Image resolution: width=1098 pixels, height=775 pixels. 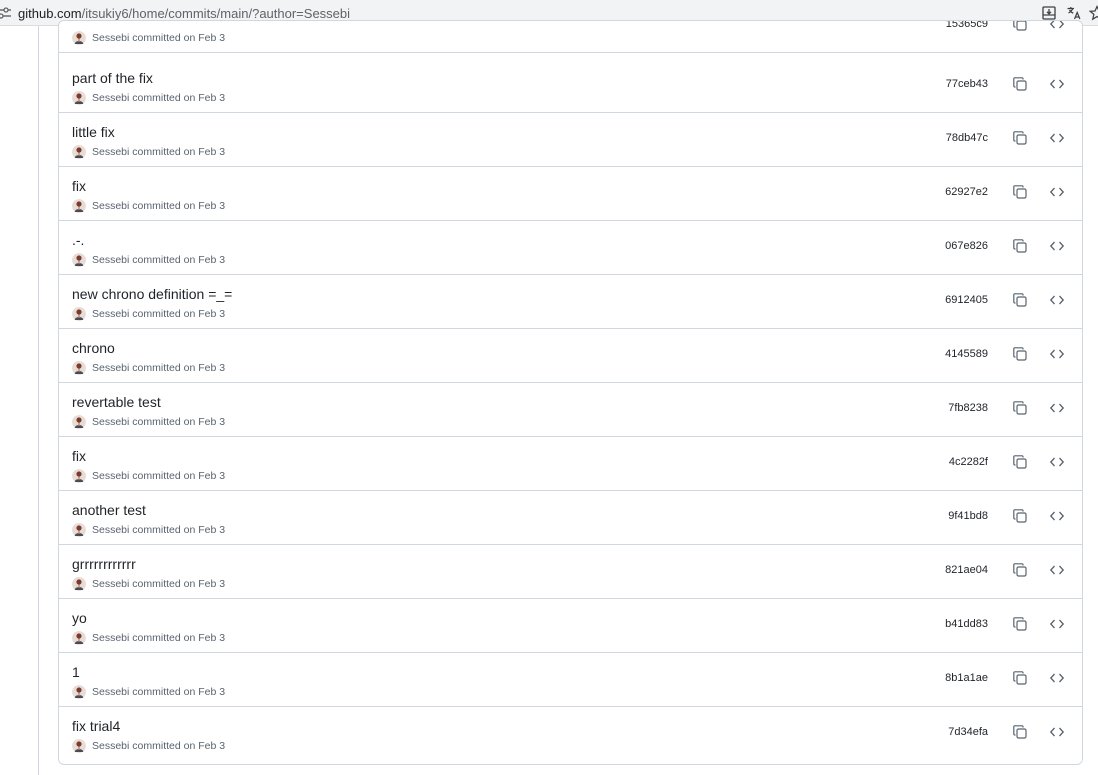 What do you see at coordinates (5, 13) in the screenshot?
I see `site-settings-icon` at bounding box center [5, 13].